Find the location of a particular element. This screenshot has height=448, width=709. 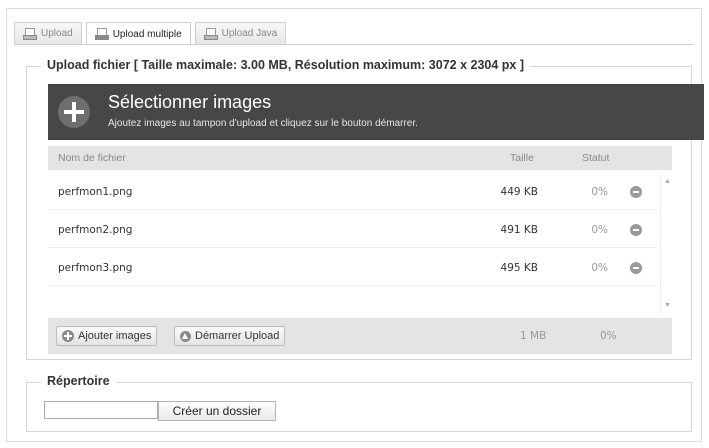

tab-upload-multiple: Upload multiple is located at coordinates (138, 33).